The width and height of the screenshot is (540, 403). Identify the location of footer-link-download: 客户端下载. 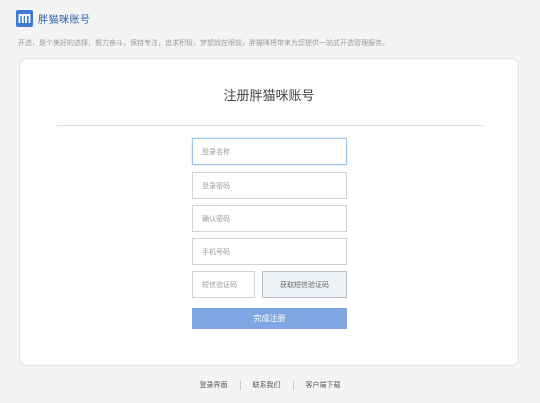
(323, 385).